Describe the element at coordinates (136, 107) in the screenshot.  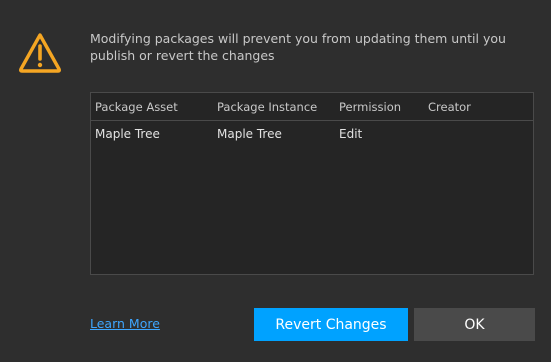
I see `column-header-package-asset: Package Asset` at that location.